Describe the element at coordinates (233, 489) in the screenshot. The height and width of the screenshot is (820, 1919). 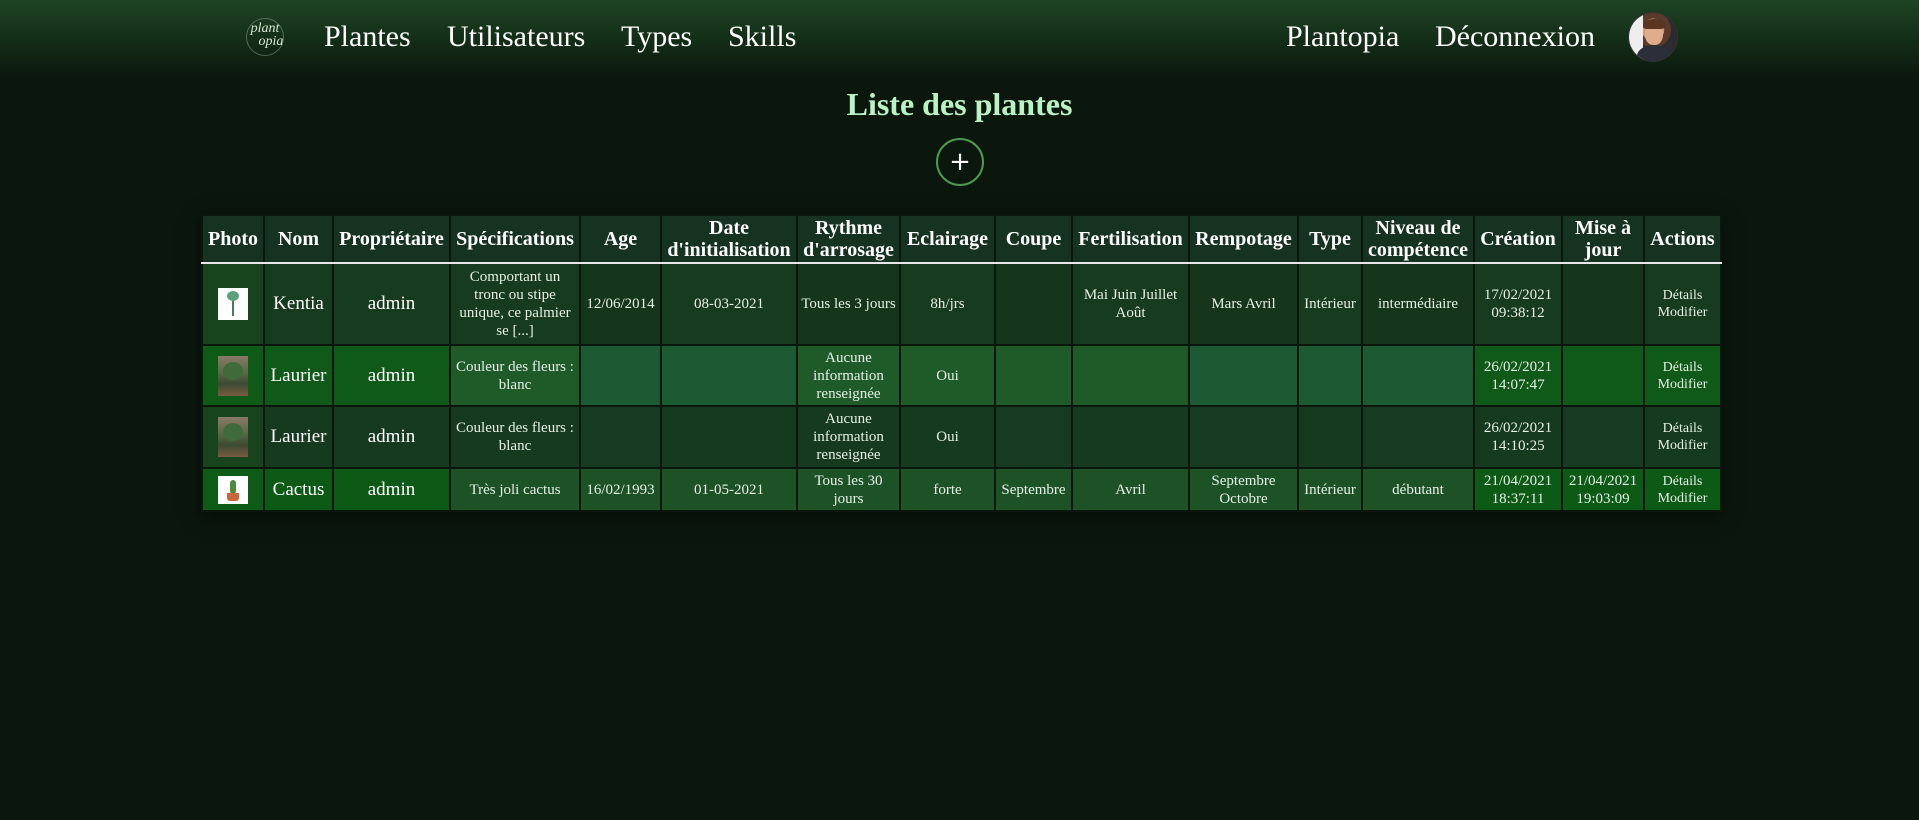
I see `cactus-photo` at that location.